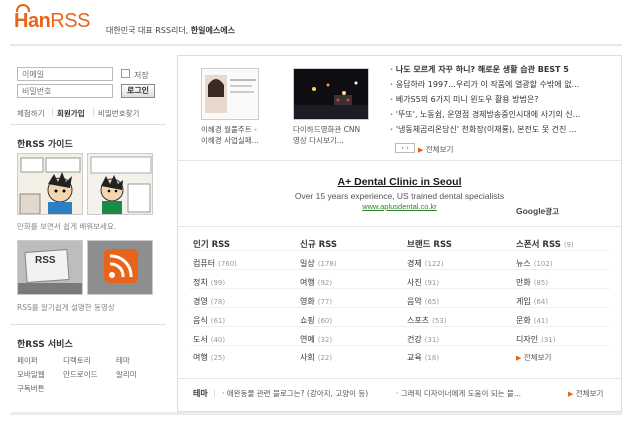  What do you see at coordinates (209, 282) in the screenshot?
I see `category-item: 정치 (99)` at bounding box center [209, 282].